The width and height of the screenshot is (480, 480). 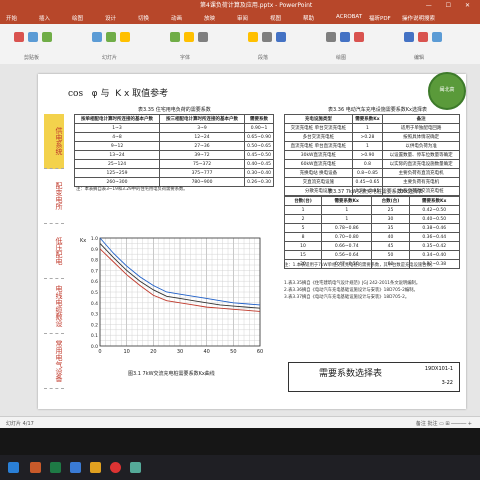 What do you see at coordinates (390, 210) in the screenshot?
I see `table-cell: 25` at bounding box center [390, 210].